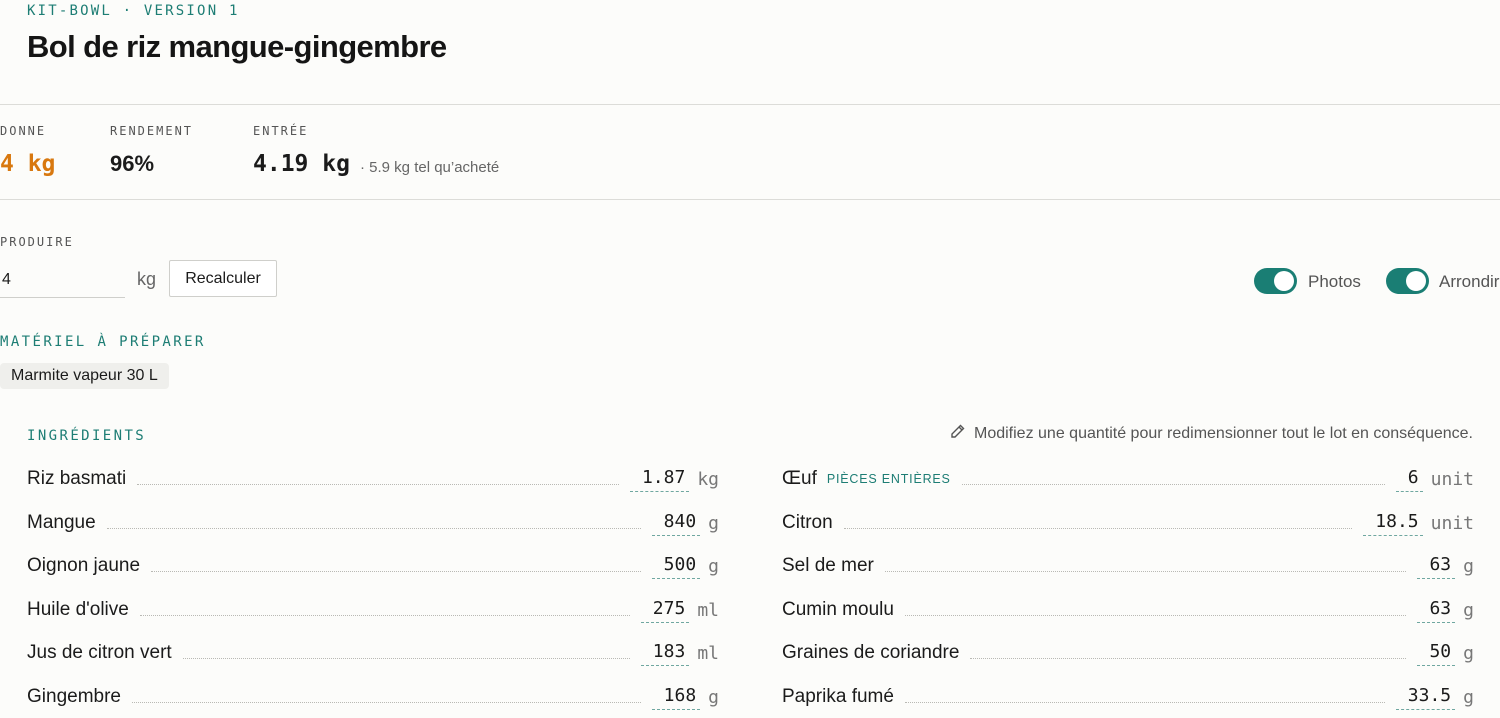 The height and width of the screenshot is (718, 1500). Describe the element at coordinates (84, 376) in the screenshot. I see `equipment-chip: Marmite vapeur 30 L` at that location.